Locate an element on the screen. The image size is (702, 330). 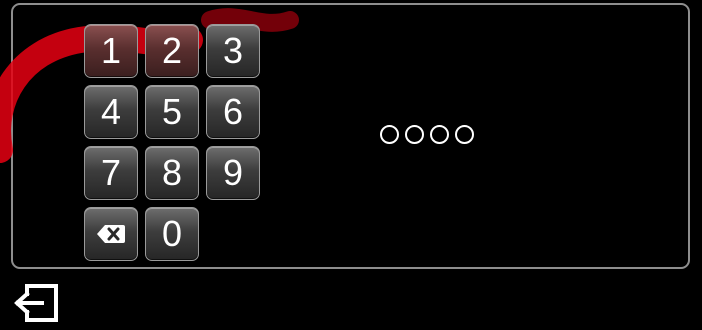
key-2: 2 is located at coordinates (172, 51).